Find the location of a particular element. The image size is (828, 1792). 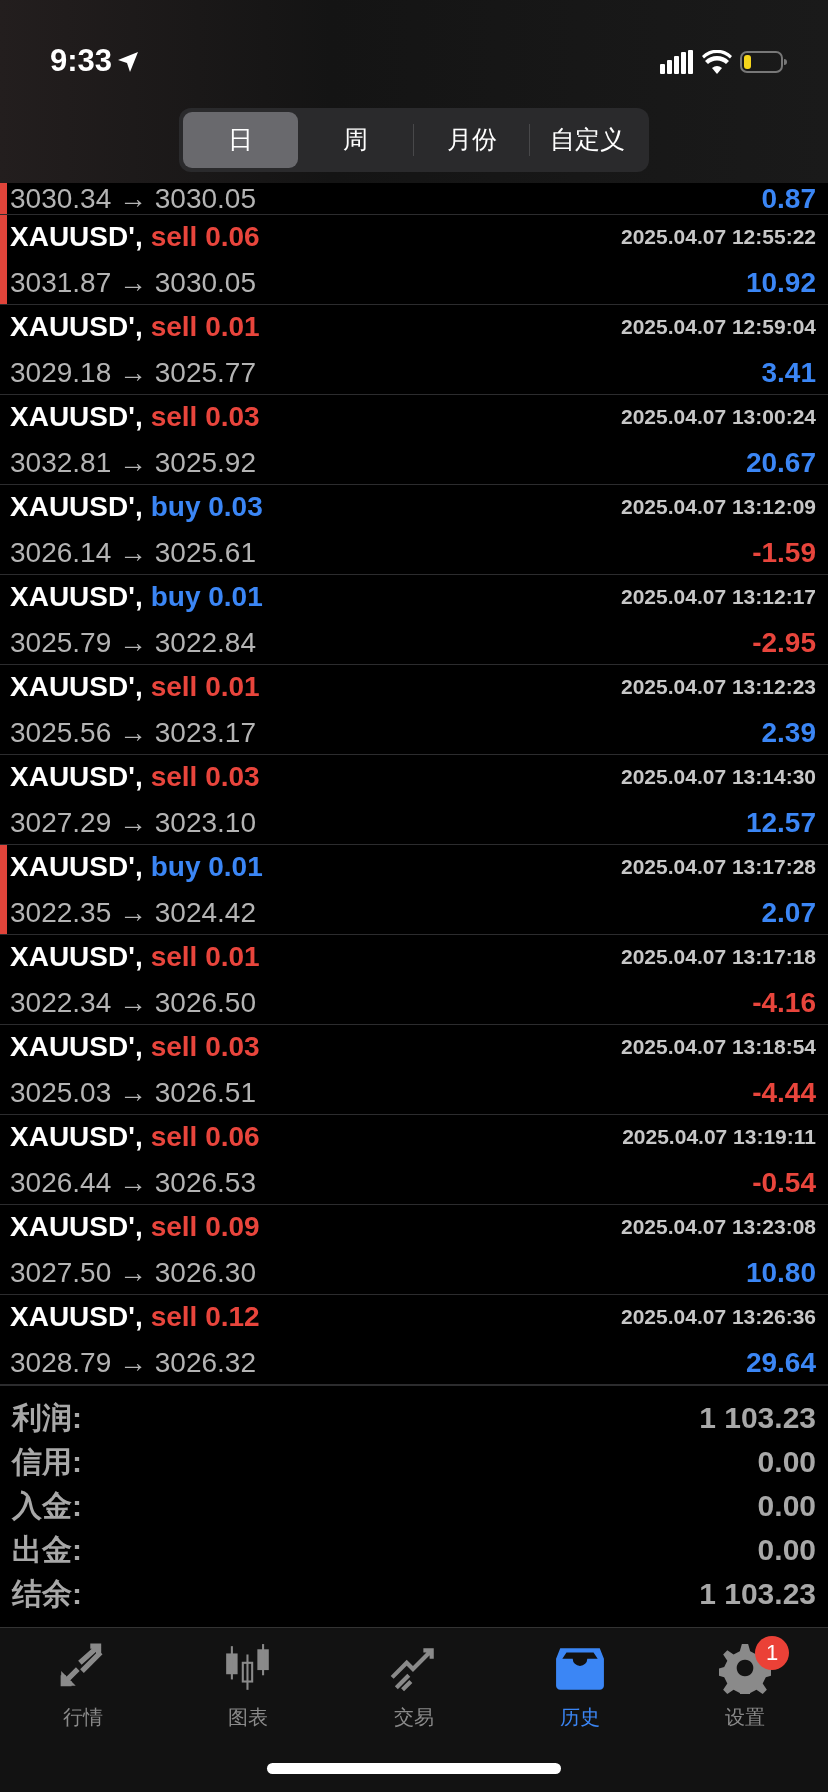

price-range: 3032.81 → 3025.92 is located at coordinates (133, 462).